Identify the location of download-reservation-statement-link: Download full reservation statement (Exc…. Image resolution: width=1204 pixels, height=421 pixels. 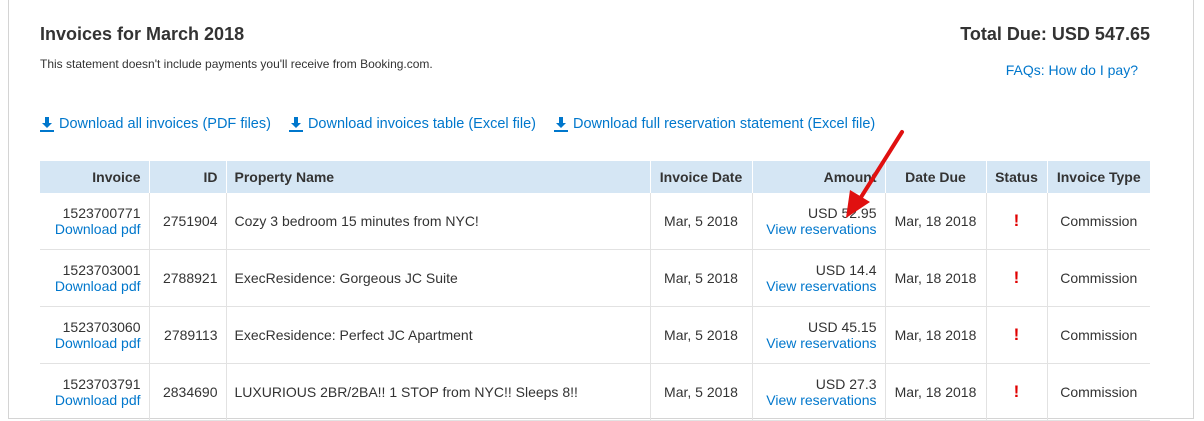
(714, 124).